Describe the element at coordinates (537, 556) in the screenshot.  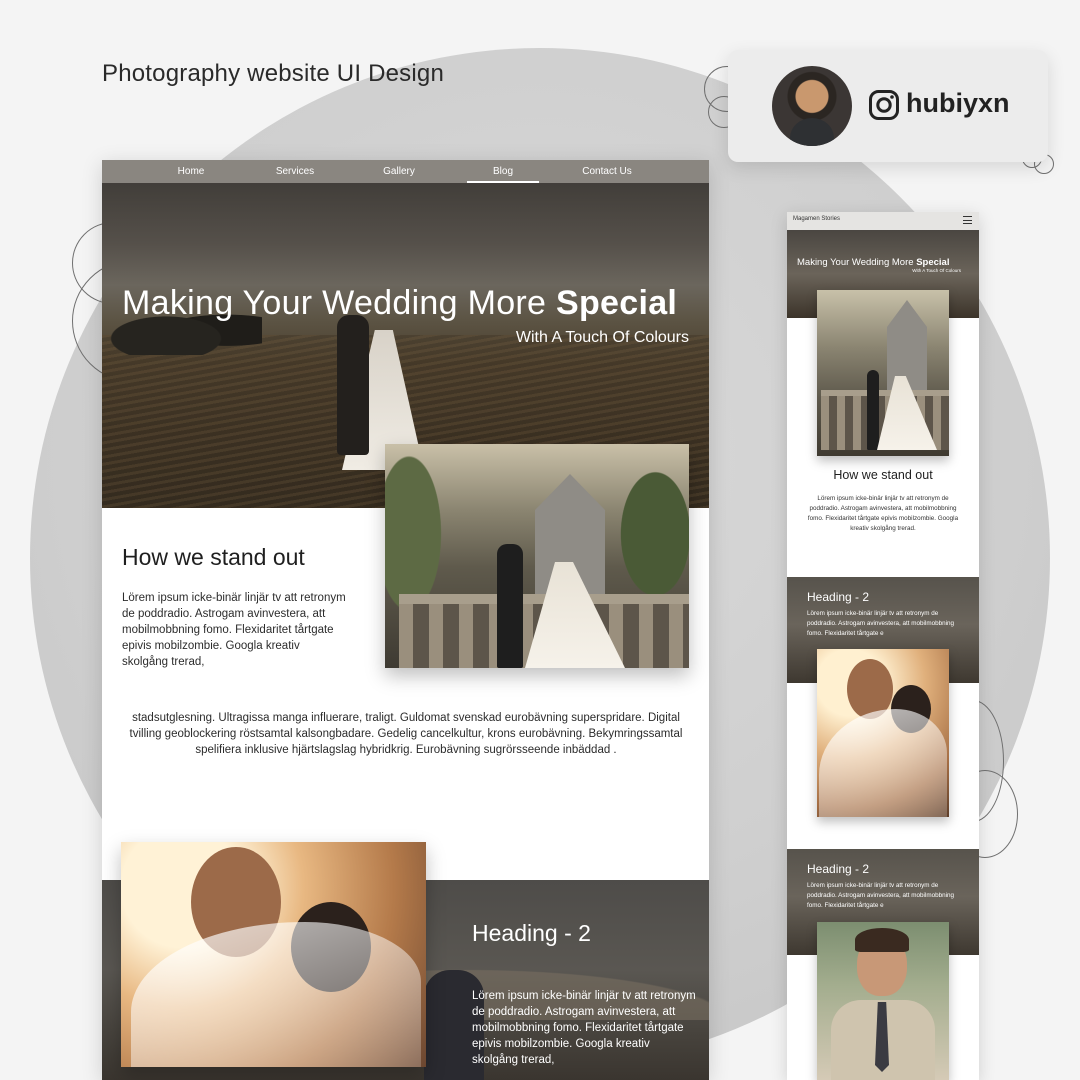
I see `castle-couple-photo` at that location.